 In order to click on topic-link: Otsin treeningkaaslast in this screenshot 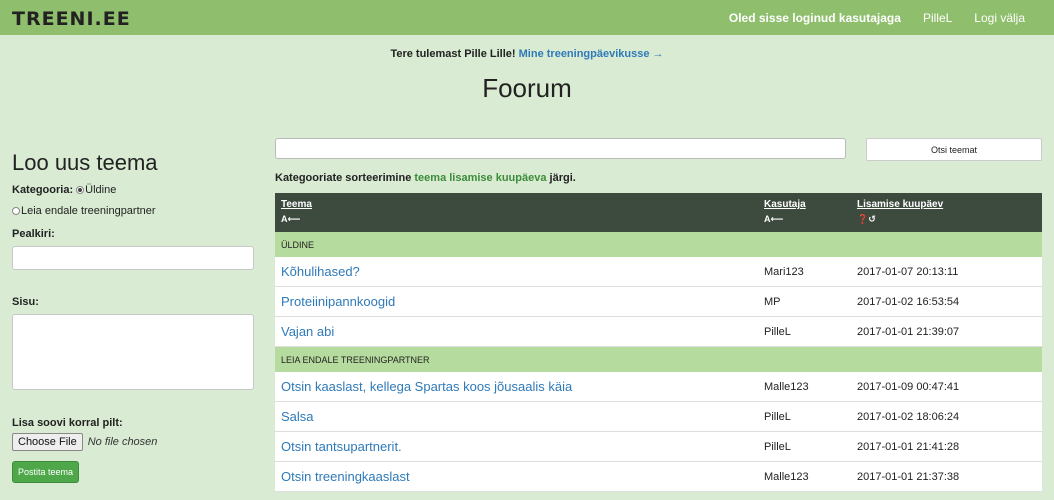, I will do `click(345, 476)`.